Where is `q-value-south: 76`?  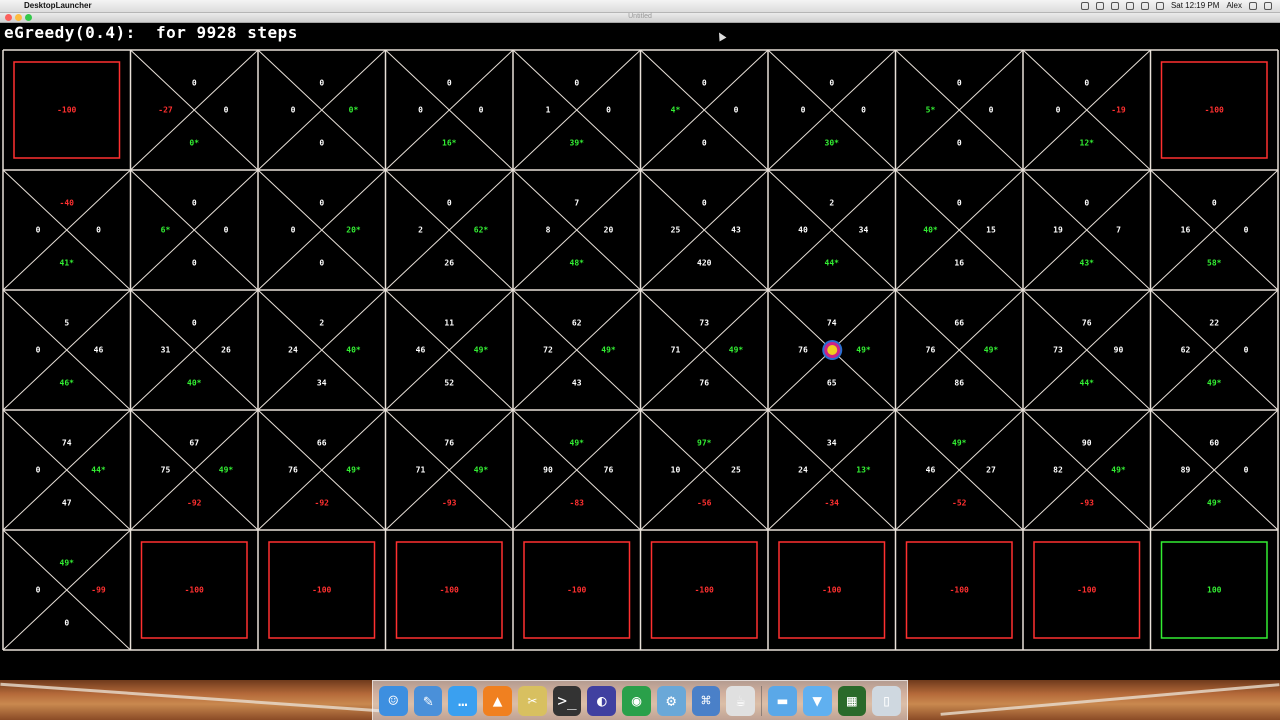 q-value-south: 76 is located at coordinates (704, 383).